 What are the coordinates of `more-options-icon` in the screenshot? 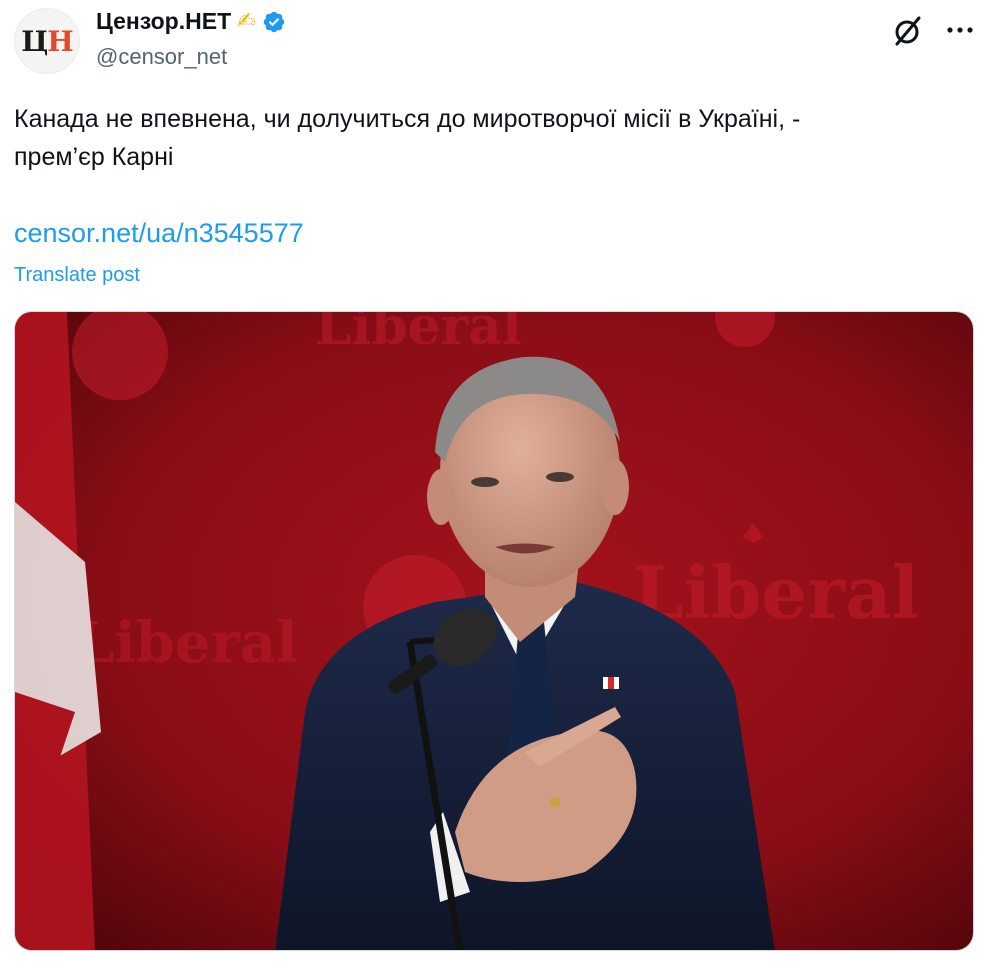 It's located at (960, 30).